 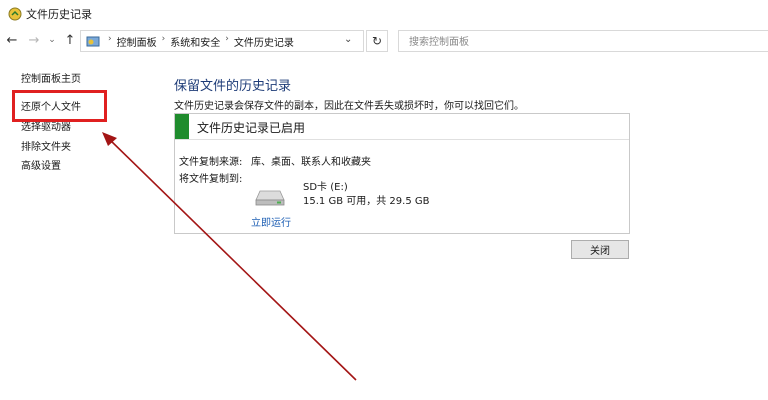 What do you see at coordinates (93, 41) in the screenshot?
I see `control-panel-icon` at bounding box center [93, 41].